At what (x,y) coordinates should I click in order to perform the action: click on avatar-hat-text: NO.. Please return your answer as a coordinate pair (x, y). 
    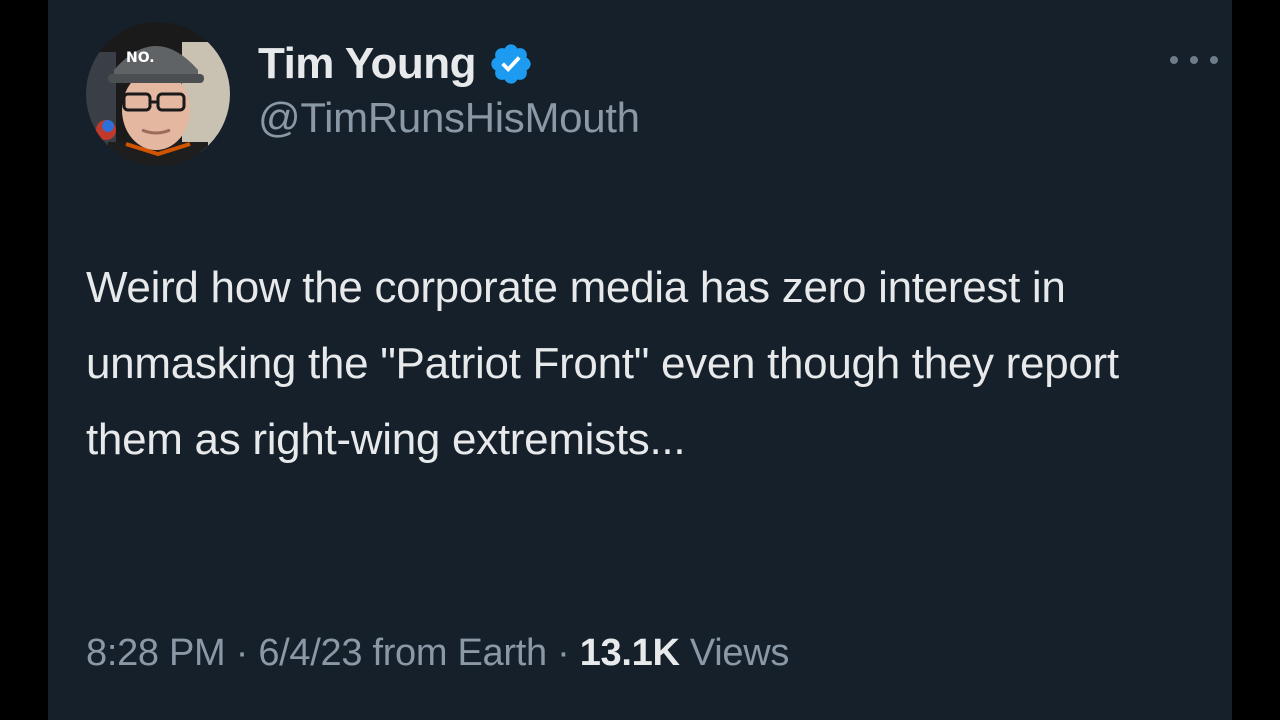
    Looking at the image, I should click on (140, 58).